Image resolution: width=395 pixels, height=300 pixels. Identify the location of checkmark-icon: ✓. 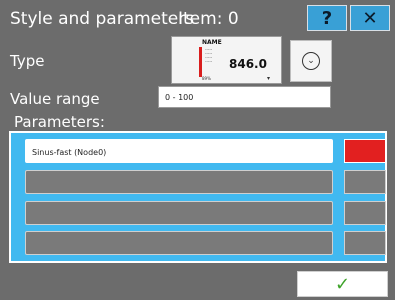
(342, 284).